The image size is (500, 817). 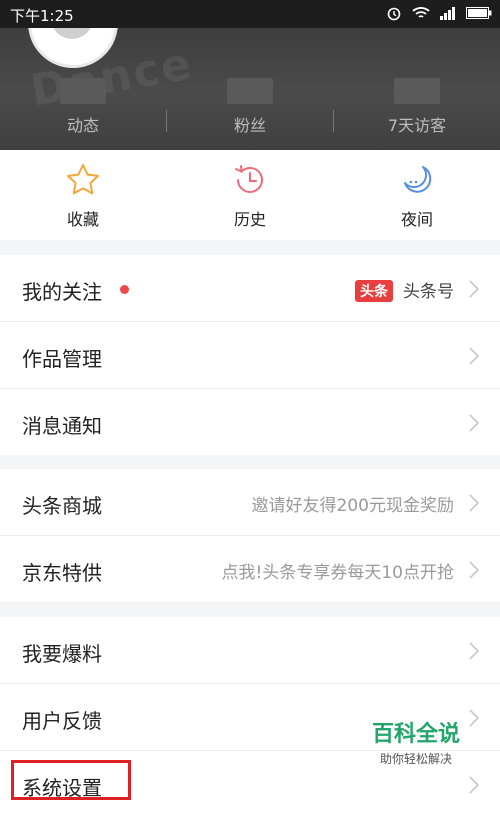 I want to click on site-watermark: 百科全说 助你轻松解决, so click(x=416, y=741).